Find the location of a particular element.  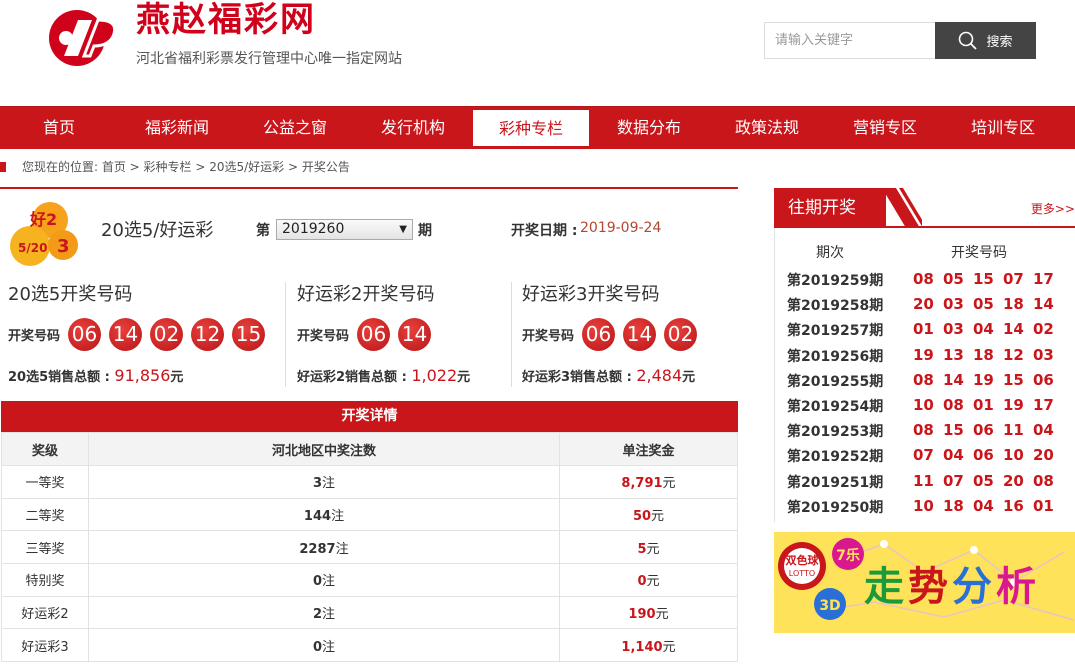

prize-amount-value: 8,791 is located at coordinates (642, 484).